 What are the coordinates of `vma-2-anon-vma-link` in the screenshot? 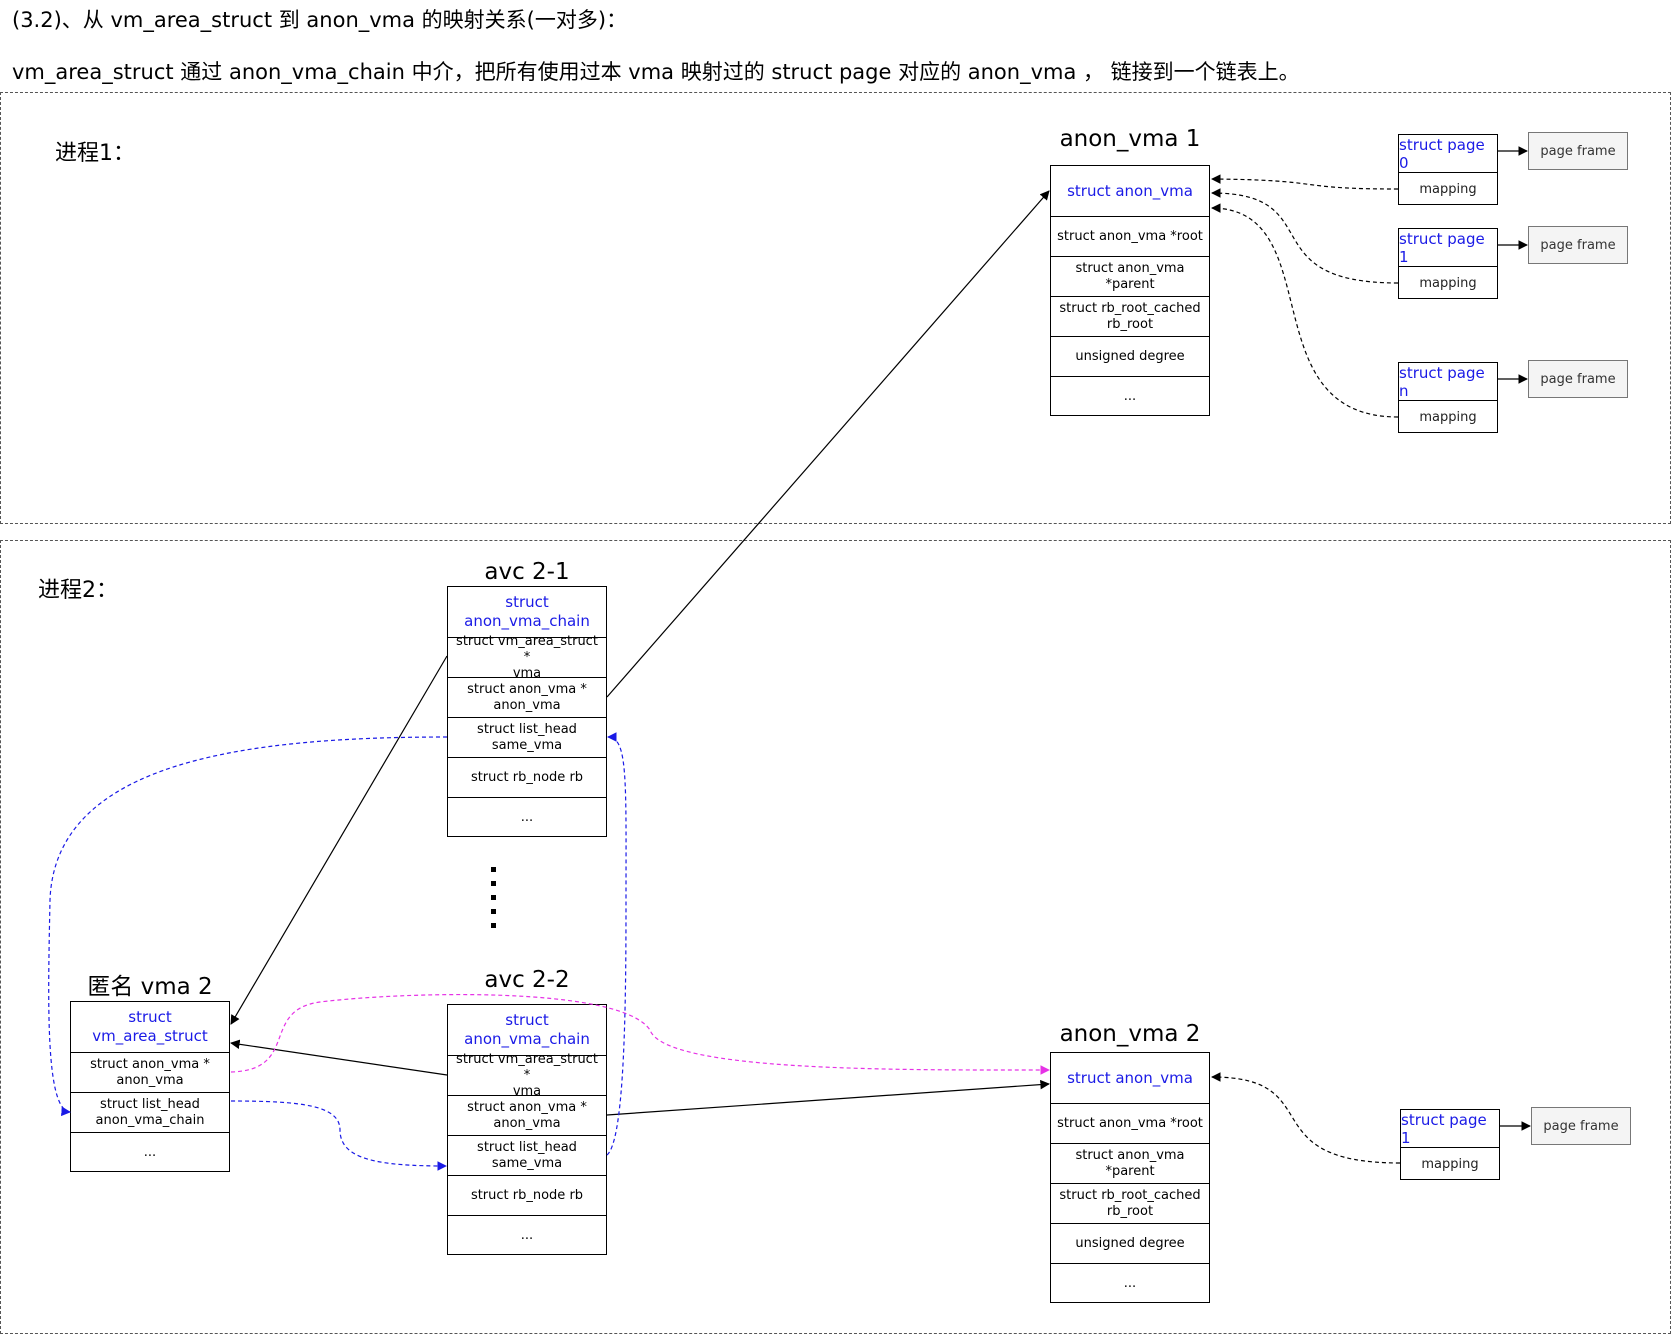 It's located at (640, 1034).